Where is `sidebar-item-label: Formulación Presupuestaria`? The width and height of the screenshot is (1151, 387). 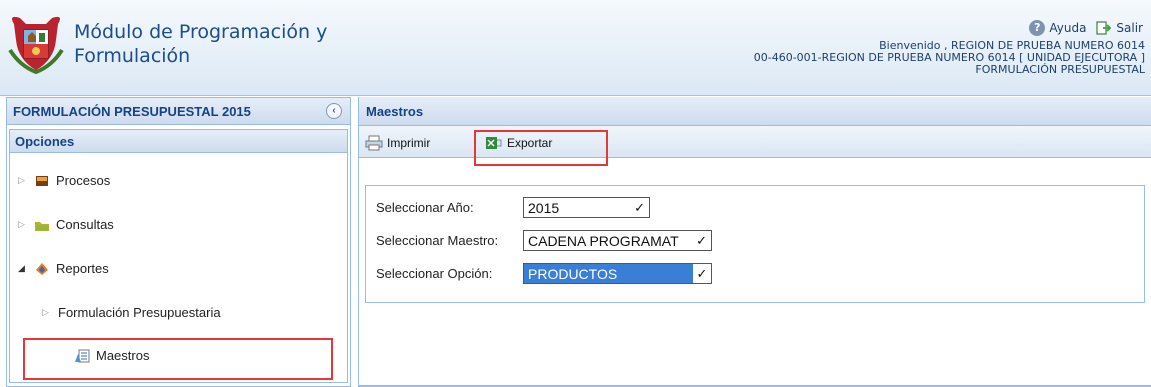
sidebar-item-label: Formulación Presupuestaria is located at coordinates (139, 312).